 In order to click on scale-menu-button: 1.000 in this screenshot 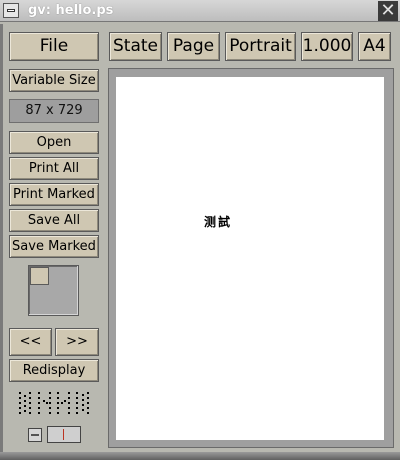, I will do `click(327, 46)`.